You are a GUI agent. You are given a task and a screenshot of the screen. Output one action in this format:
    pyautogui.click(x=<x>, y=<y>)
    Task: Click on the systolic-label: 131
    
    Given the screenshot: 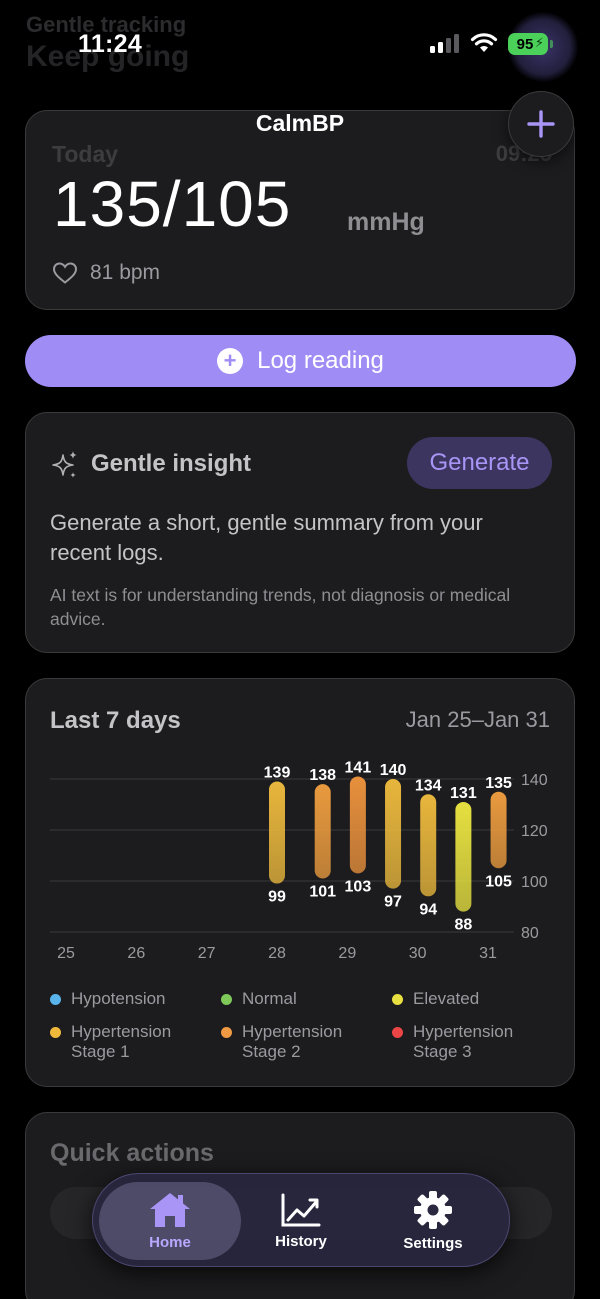 What is the action you would take?
    pyautogui.click(x=463, y=793)
    